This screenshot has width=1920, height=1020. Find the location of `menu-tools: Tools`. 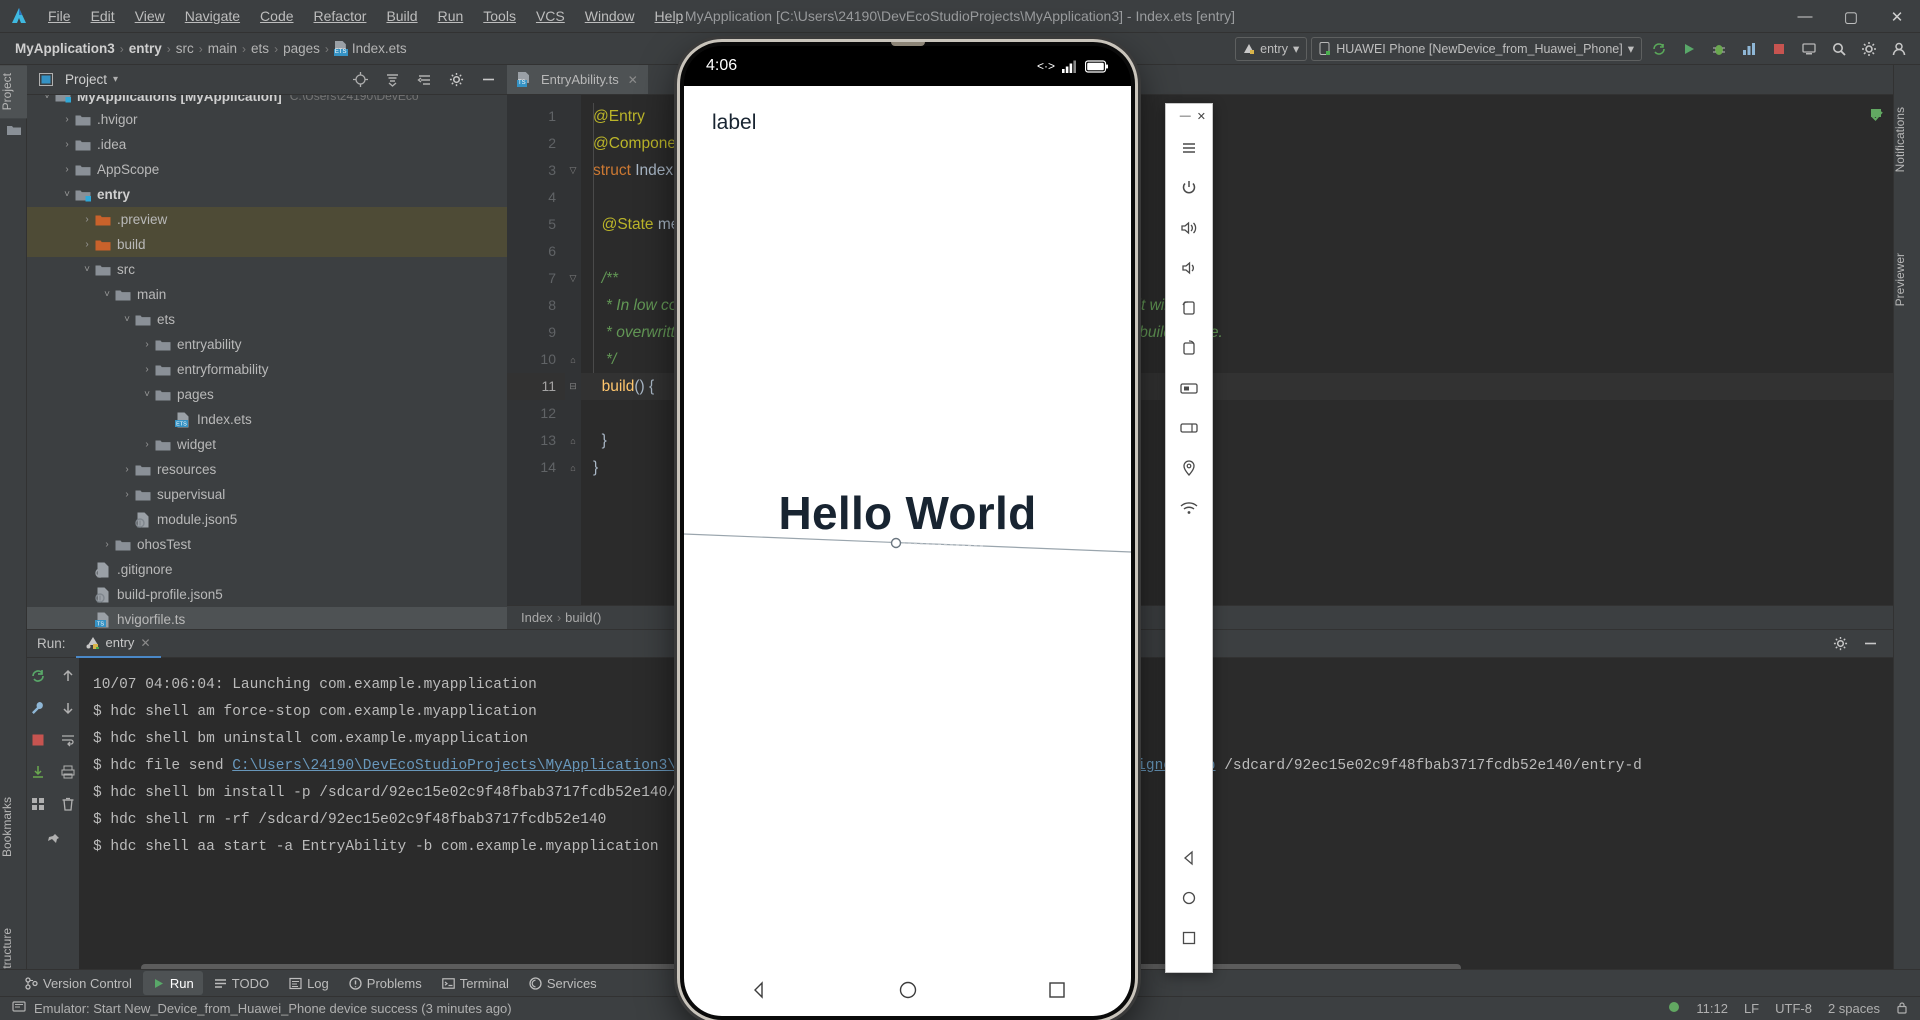

menu-tools: Tools is located at coordinates (499, 16).